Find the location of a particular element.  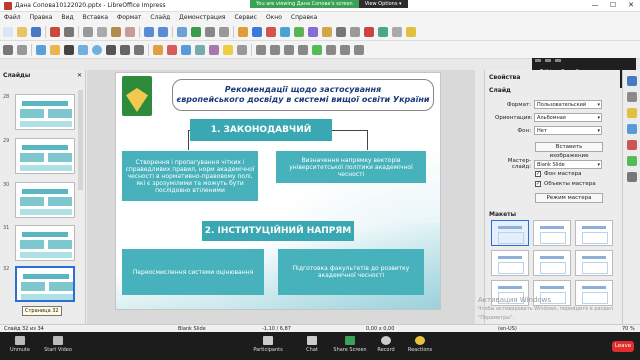

undo-icon is located at coordinates (149, 31).